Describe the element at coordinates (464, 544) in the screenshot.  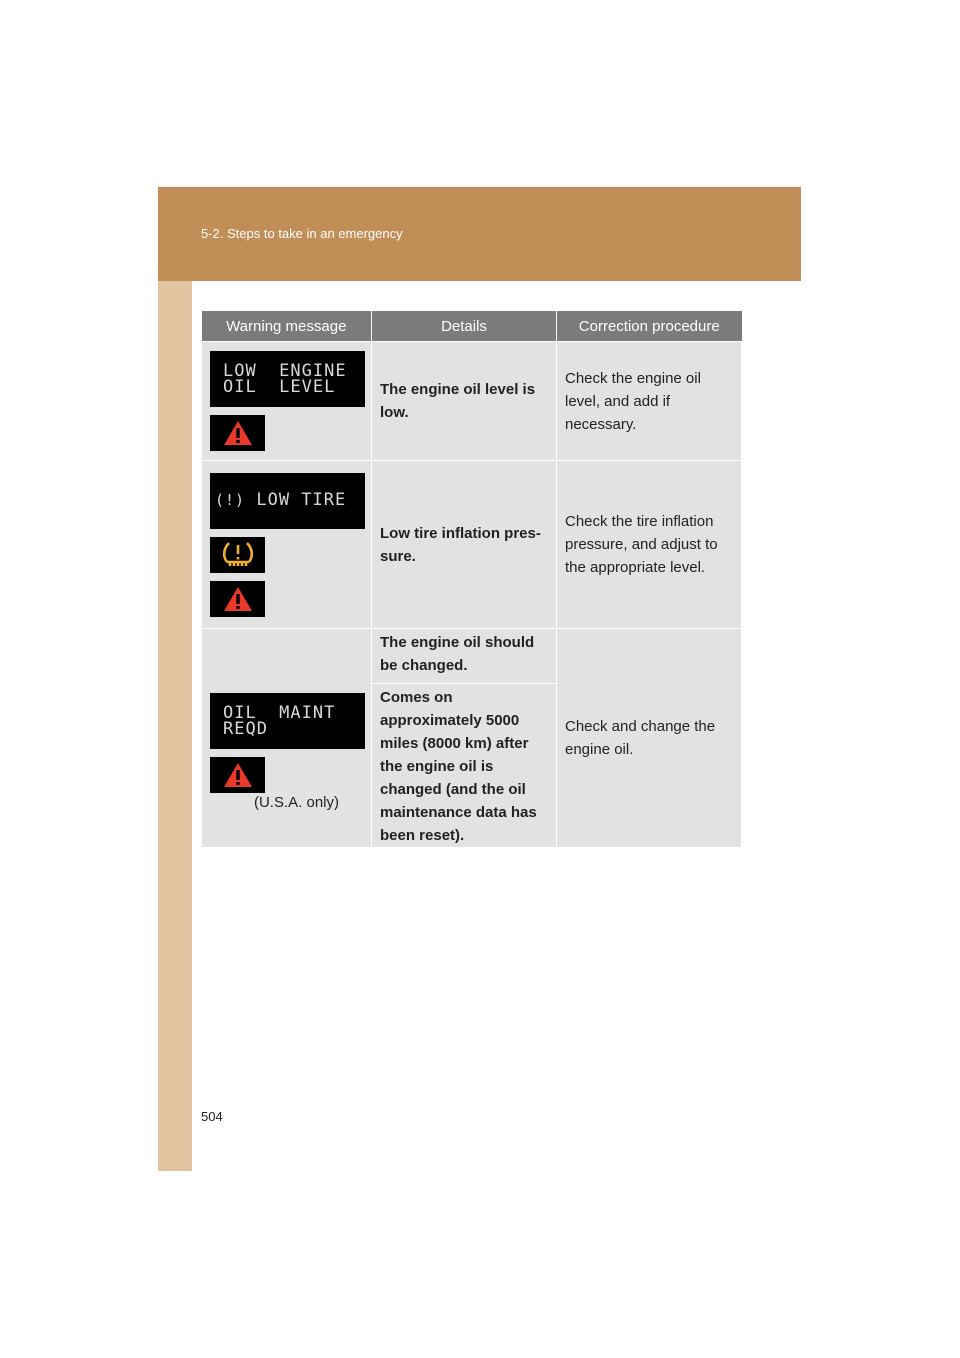
I see `details-cell: Low tire inflation pres- sure.` at that location.